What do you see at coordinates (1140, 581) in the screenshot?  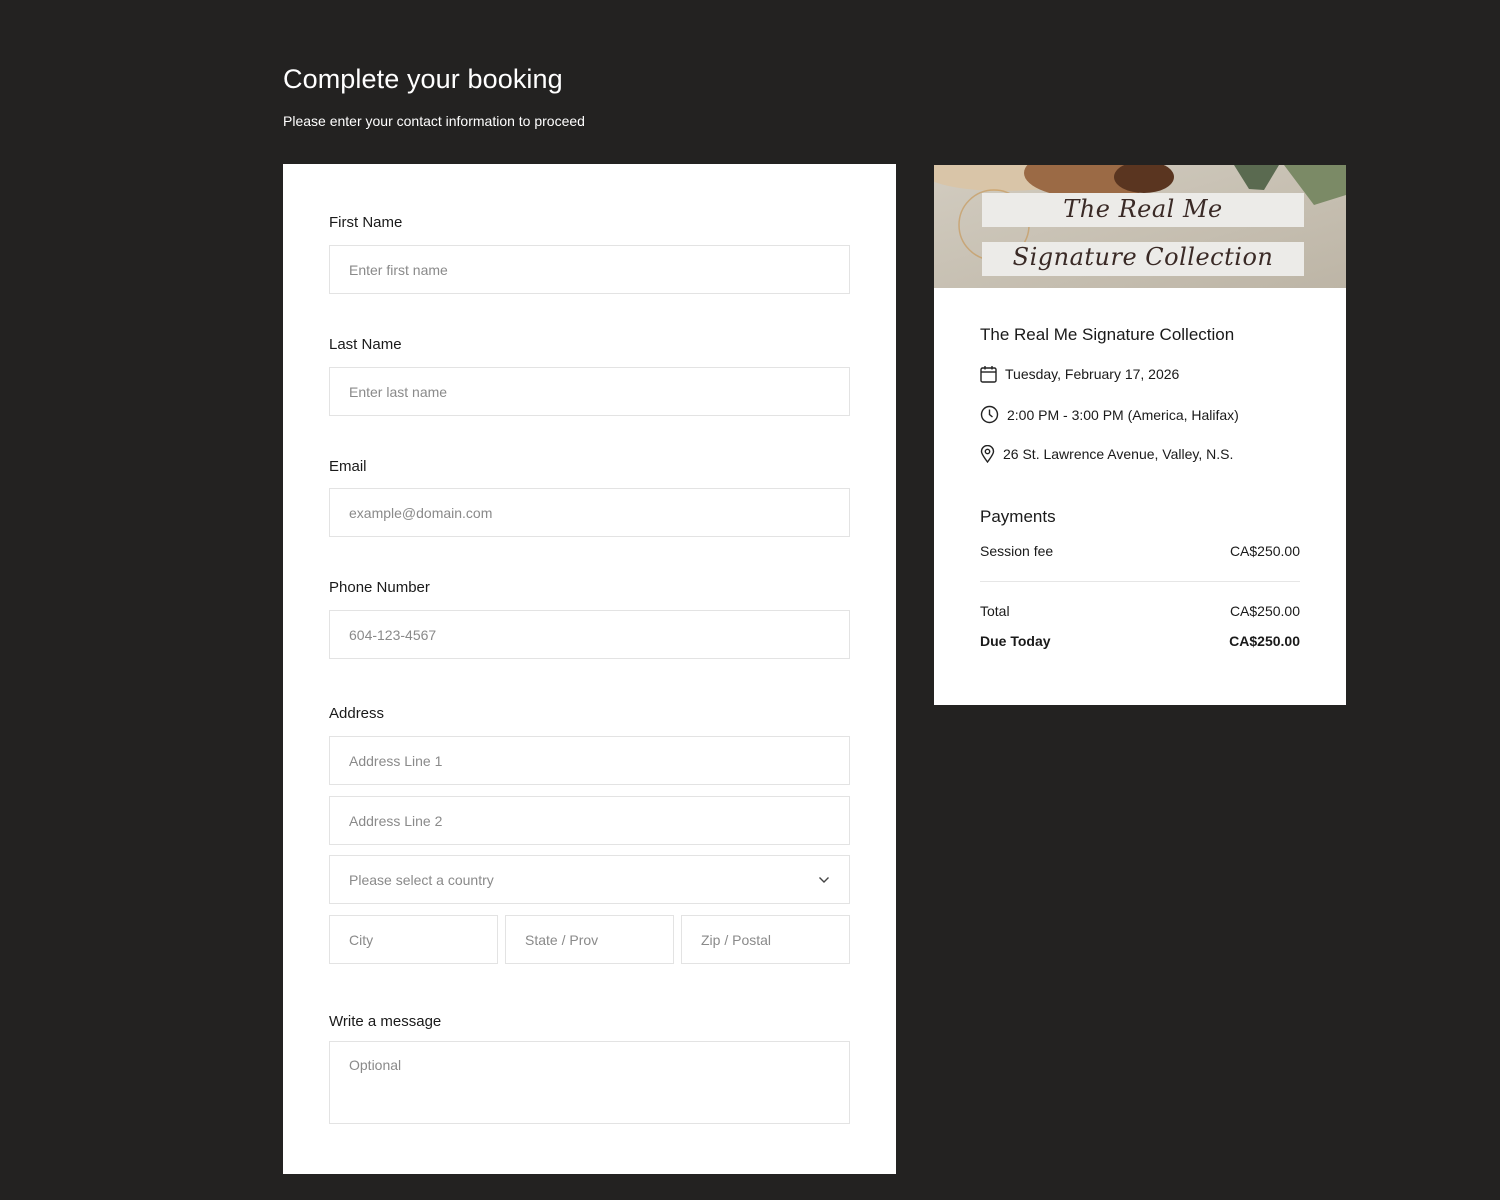 I see `payments-divider` at bounding box center [1140, 581].